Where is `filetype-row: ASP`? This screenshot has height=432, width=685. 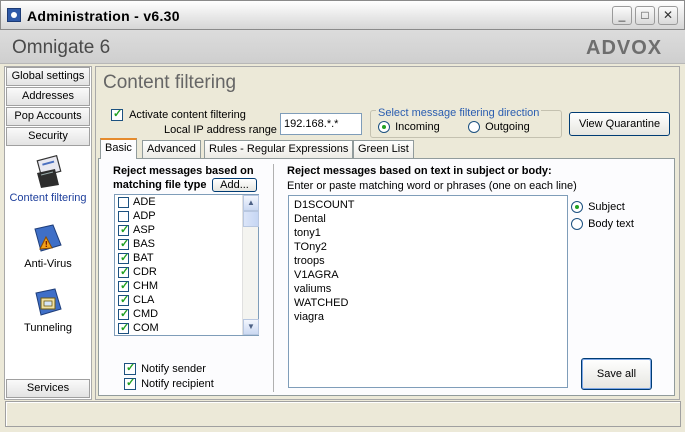
filetype-row: ASP is located at coordinates (186, 230).